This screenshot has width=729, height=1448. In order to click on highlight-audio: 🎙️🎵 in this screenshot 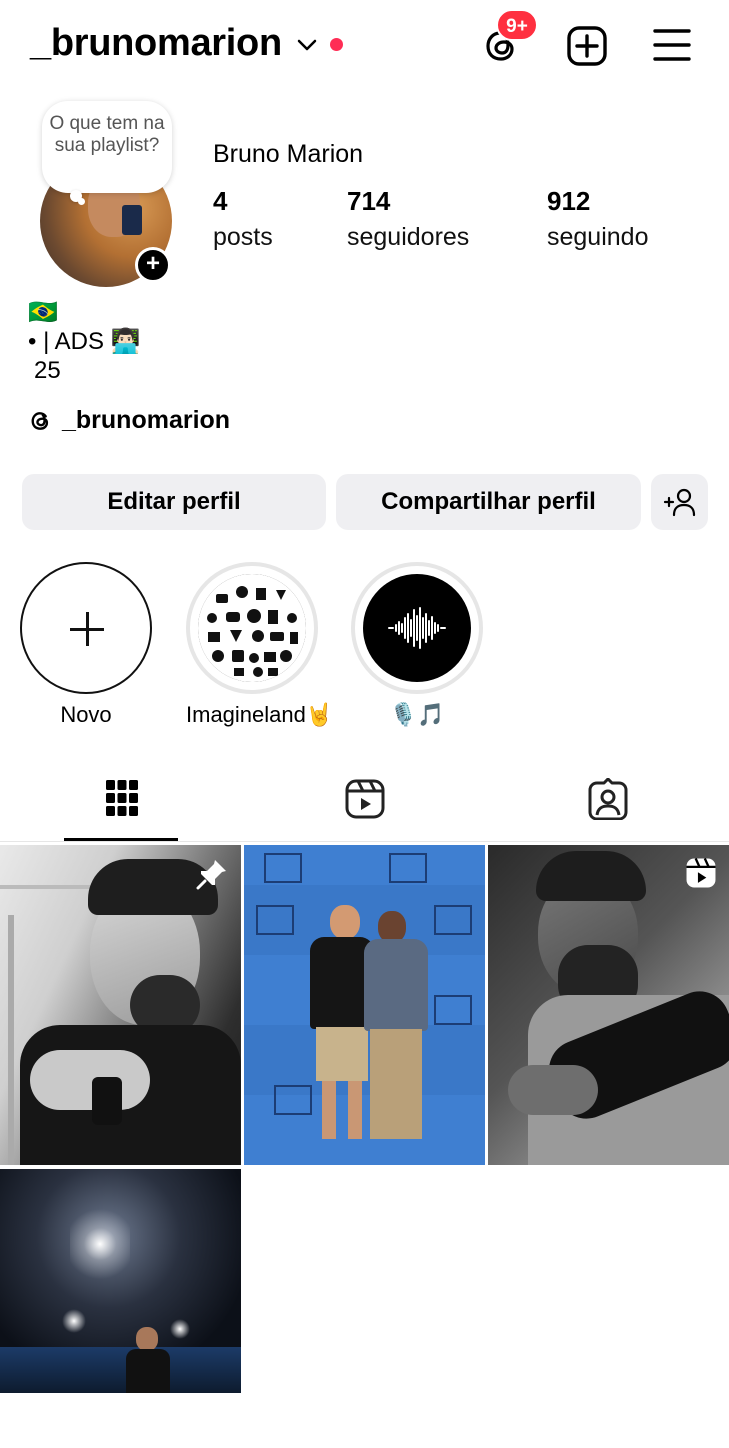, I will do `click(417, 645)`.